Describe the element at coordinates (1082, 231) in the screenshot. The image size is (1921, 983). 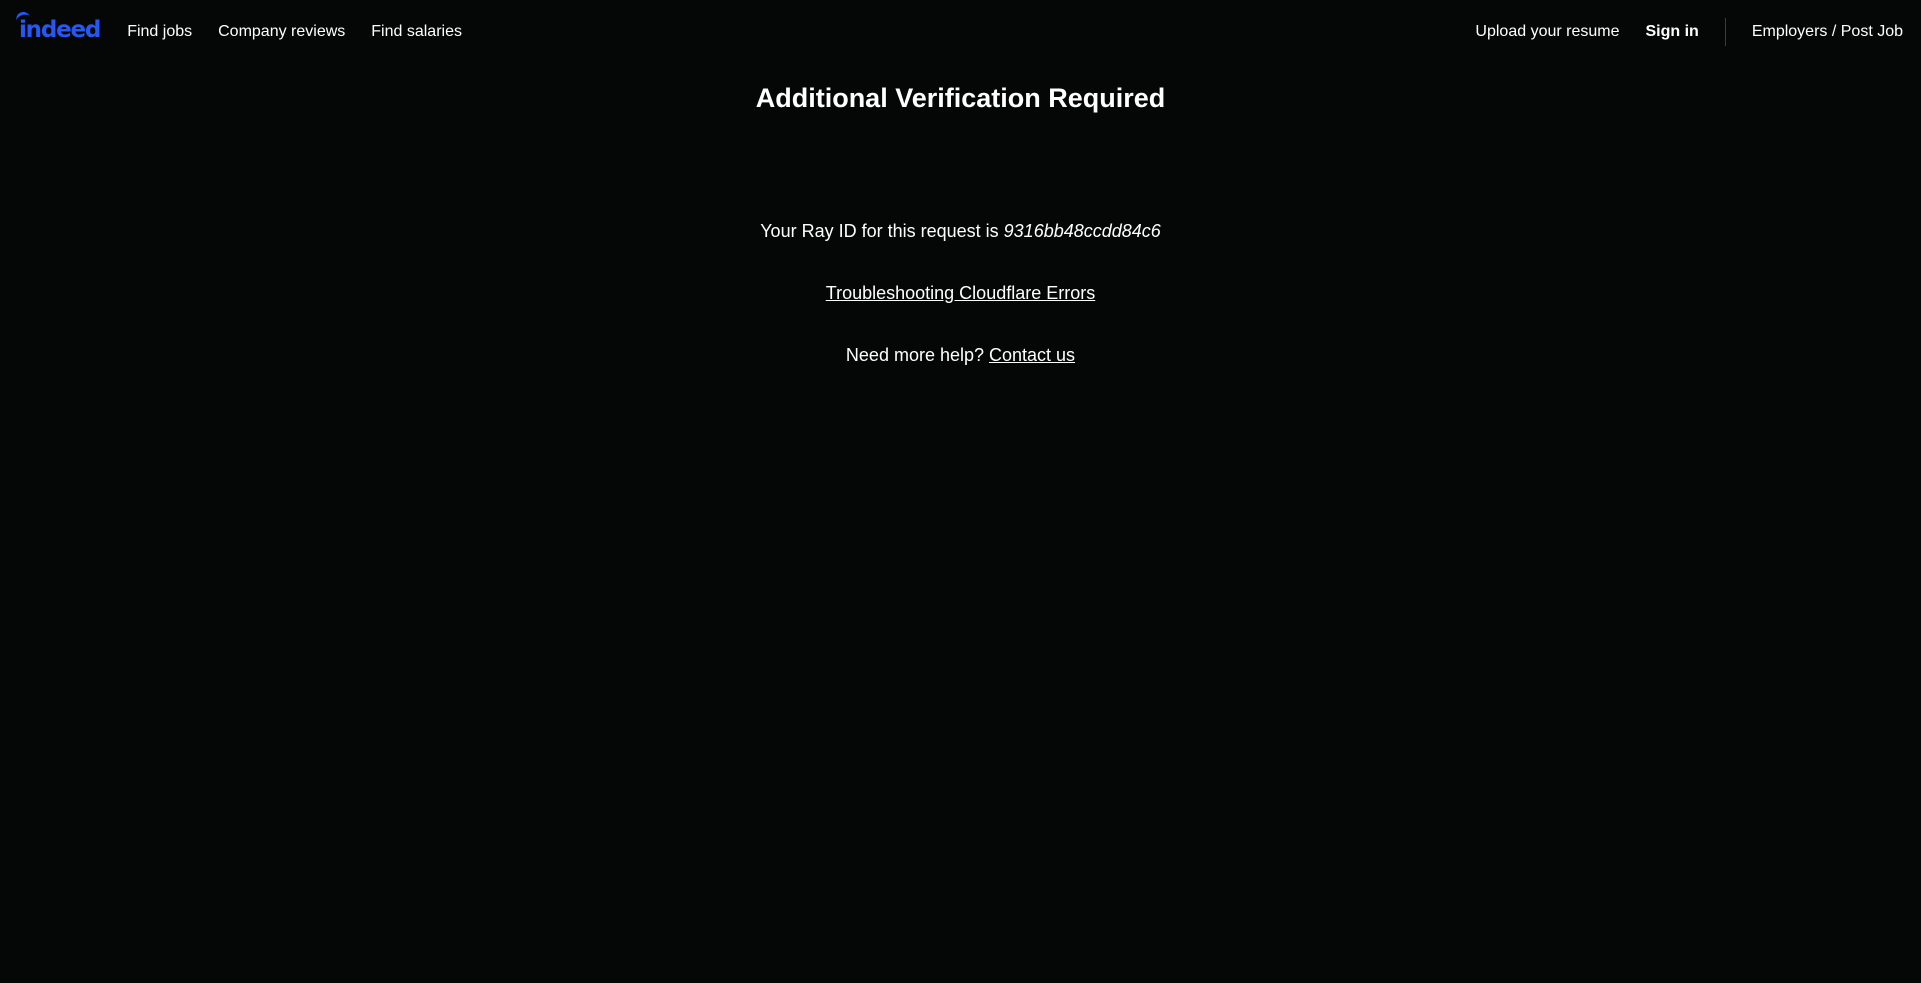
I see `ray-id-value: 9316bb48ccdd84c6` at that location.